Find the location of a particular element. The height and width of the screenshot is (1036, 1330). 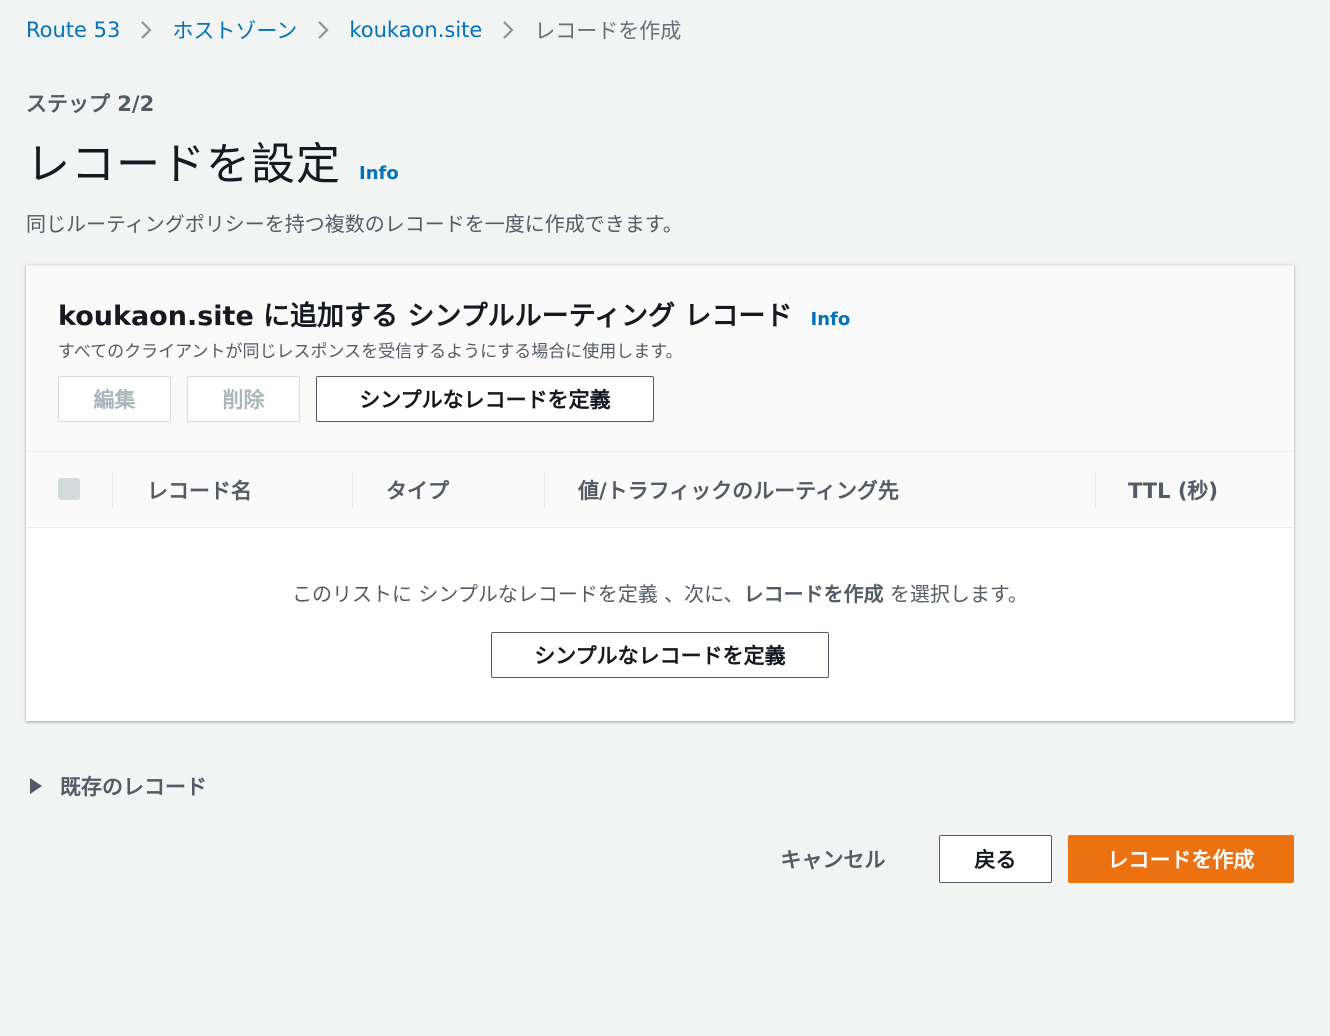

breadcrumb-current: レコードを作成 is located at coordinates (608, 31).